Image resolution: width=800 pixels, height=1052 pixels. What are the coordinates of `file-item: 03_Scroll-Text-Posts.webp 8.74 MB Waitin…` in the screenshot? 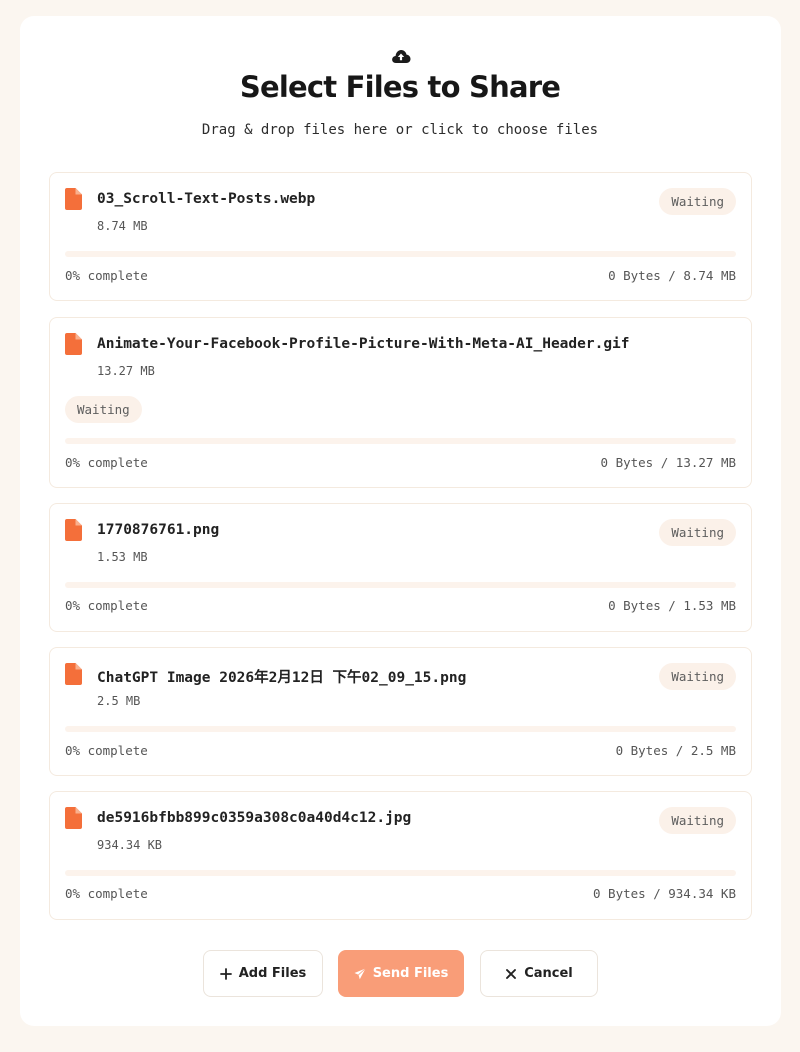 It's located at (400, 236).